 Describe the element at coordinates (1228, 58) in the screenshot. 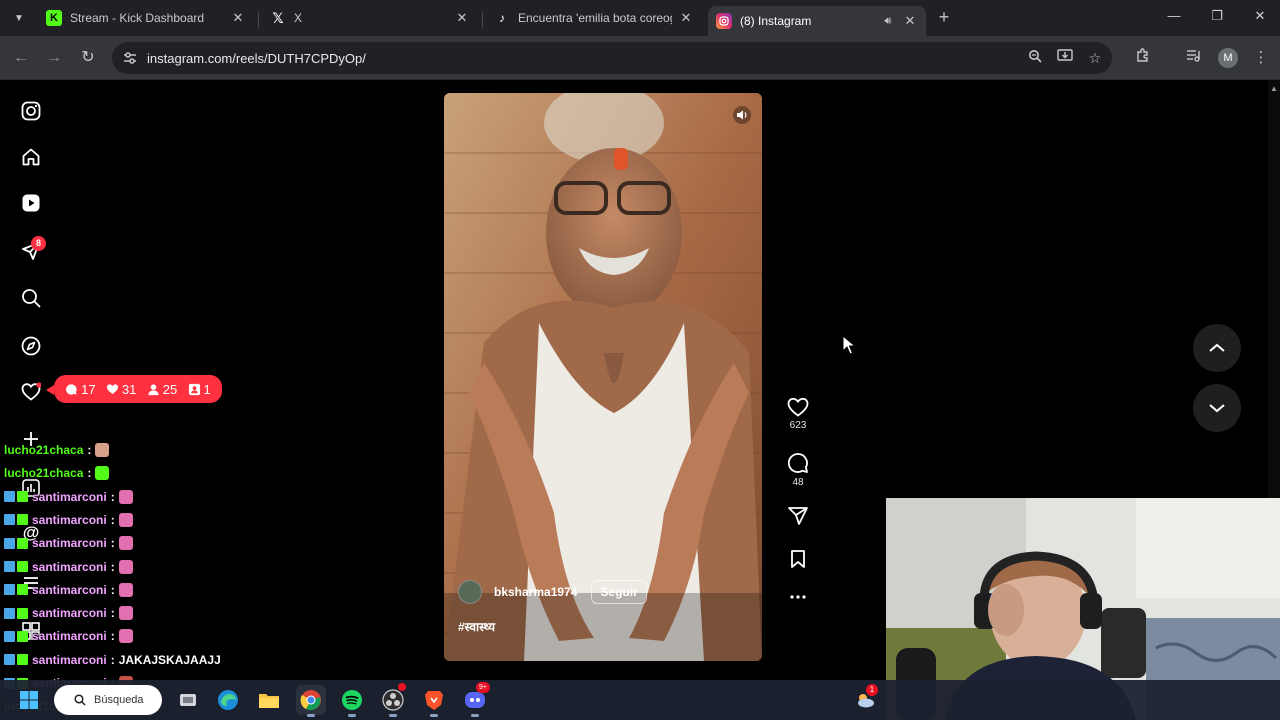

I see `profile-avatar: M` at that location.